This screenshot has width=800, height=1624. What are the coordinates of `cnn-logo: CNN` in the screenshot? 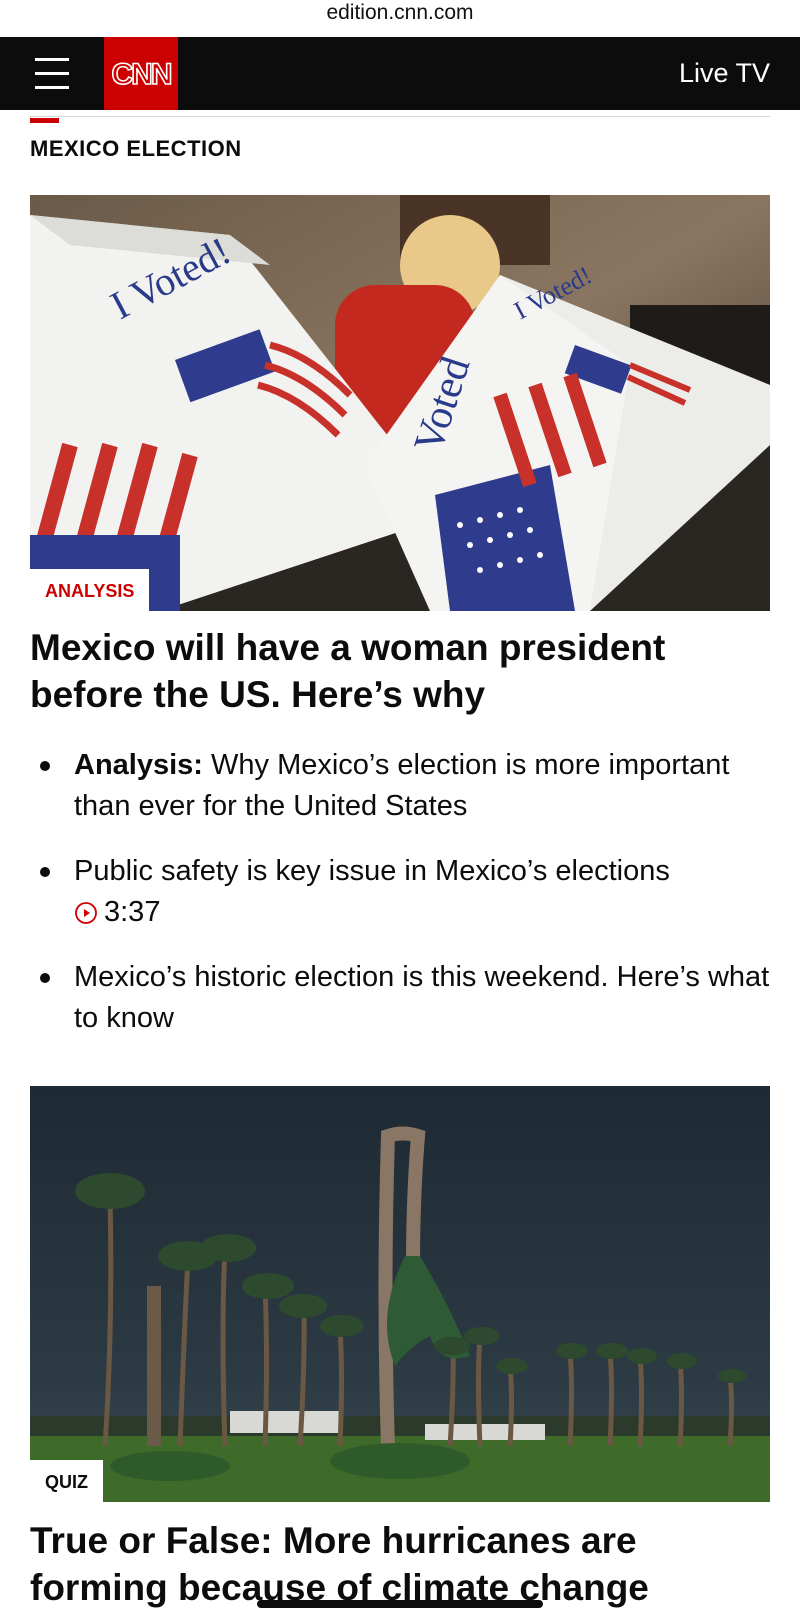 It's located at (141, 73).